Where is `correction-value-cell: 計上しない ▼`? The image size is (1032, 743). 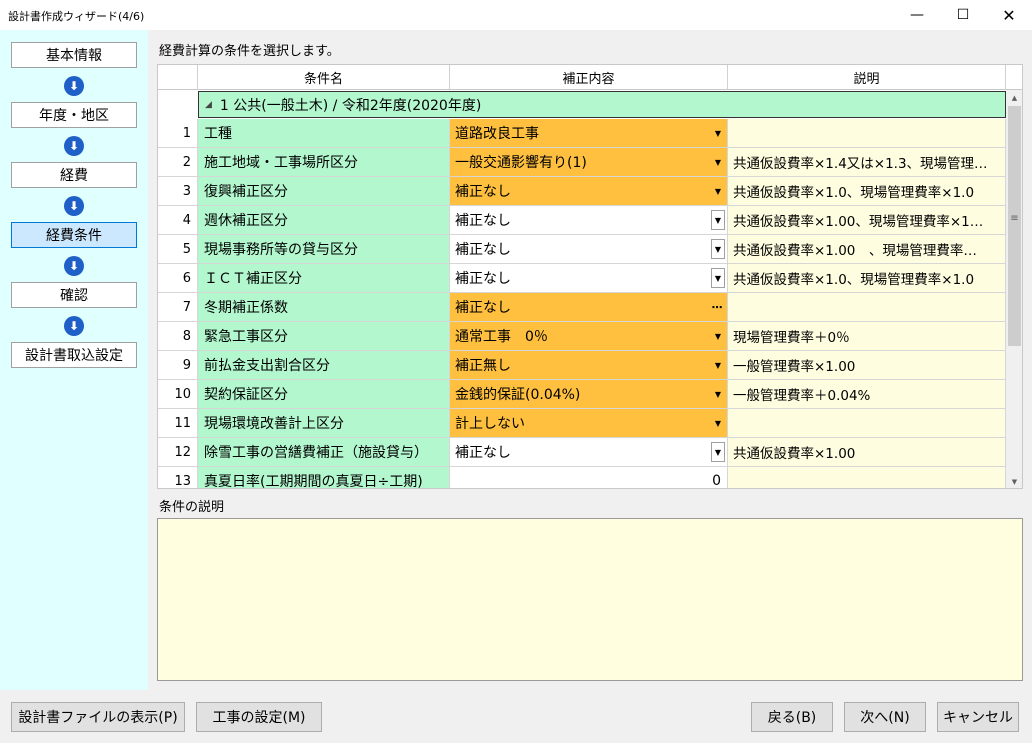 correction-value-cell: 計上しない ▼ is located at coordinates (589, 423).